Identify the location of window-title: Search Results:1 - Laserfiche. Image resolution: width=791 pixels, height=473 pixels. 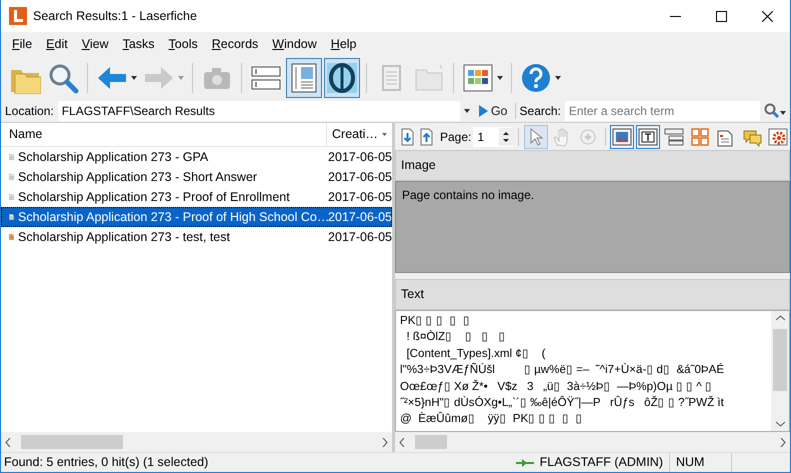
(115, 16).